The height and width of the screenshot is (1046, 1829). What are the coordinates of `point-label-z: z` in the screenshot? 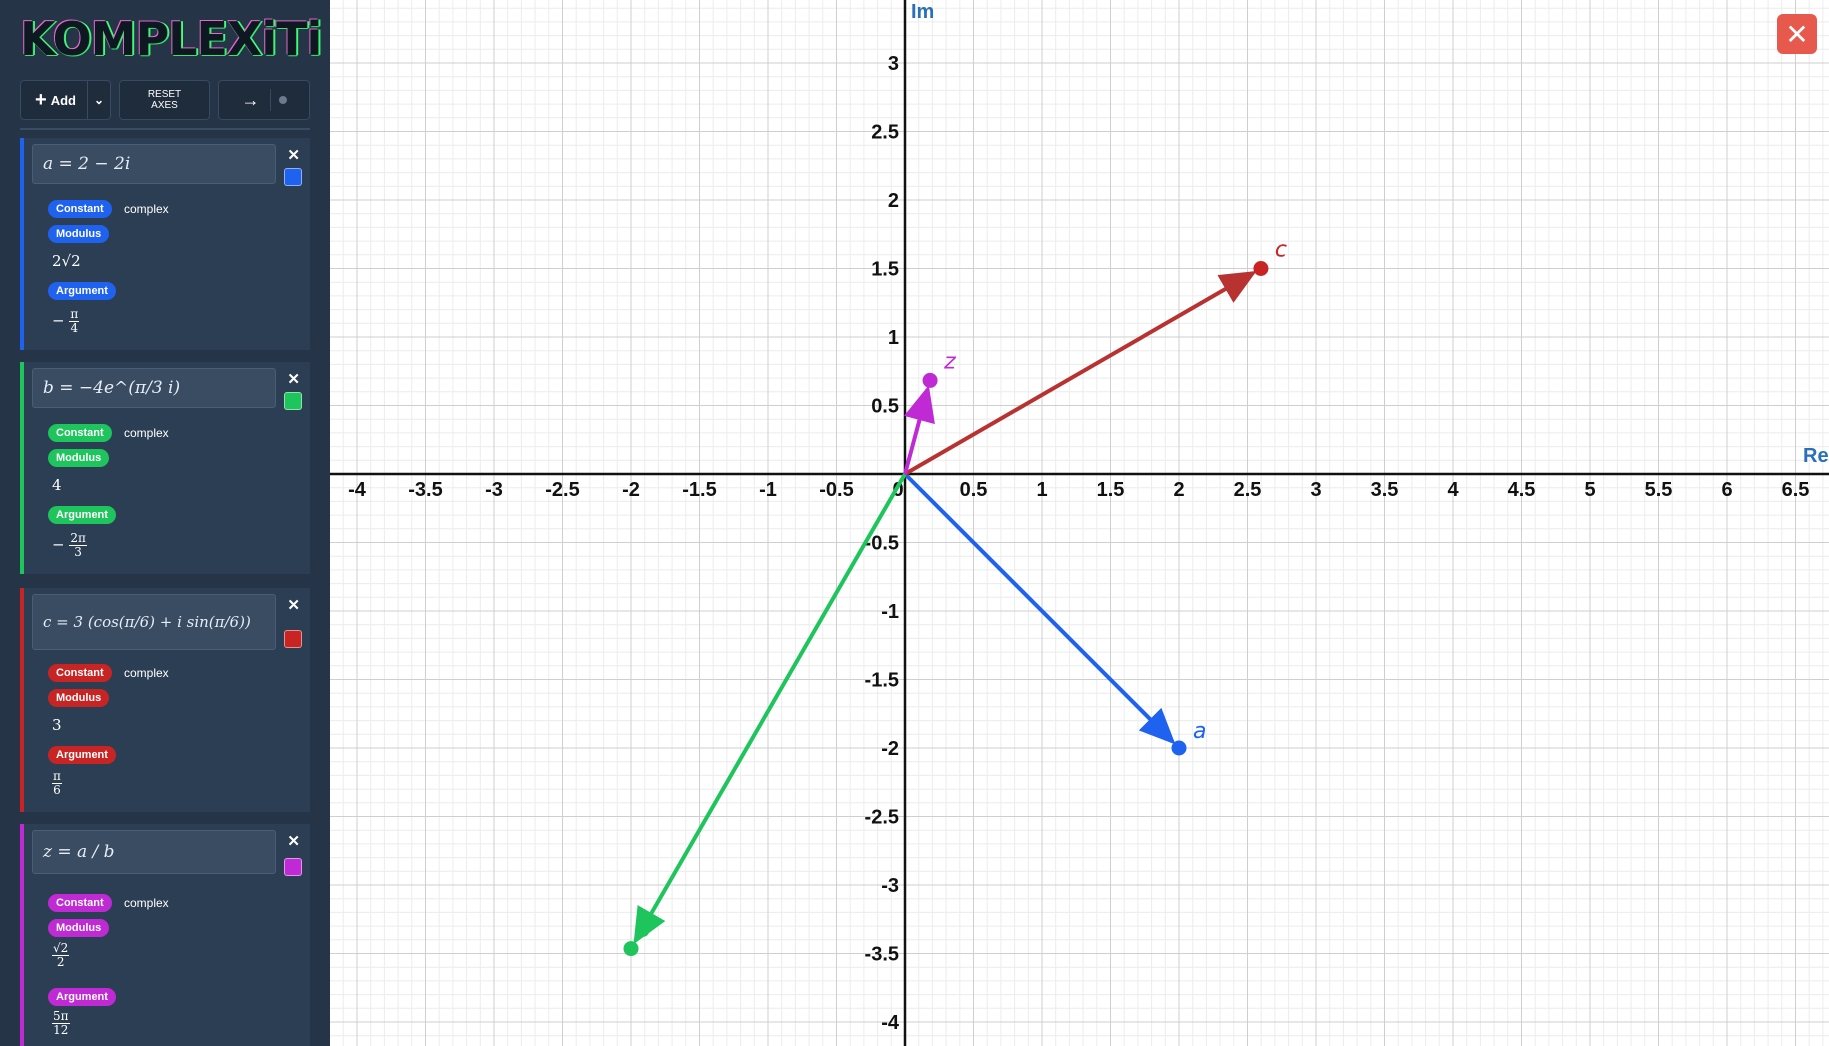 It's located at (949, 361).